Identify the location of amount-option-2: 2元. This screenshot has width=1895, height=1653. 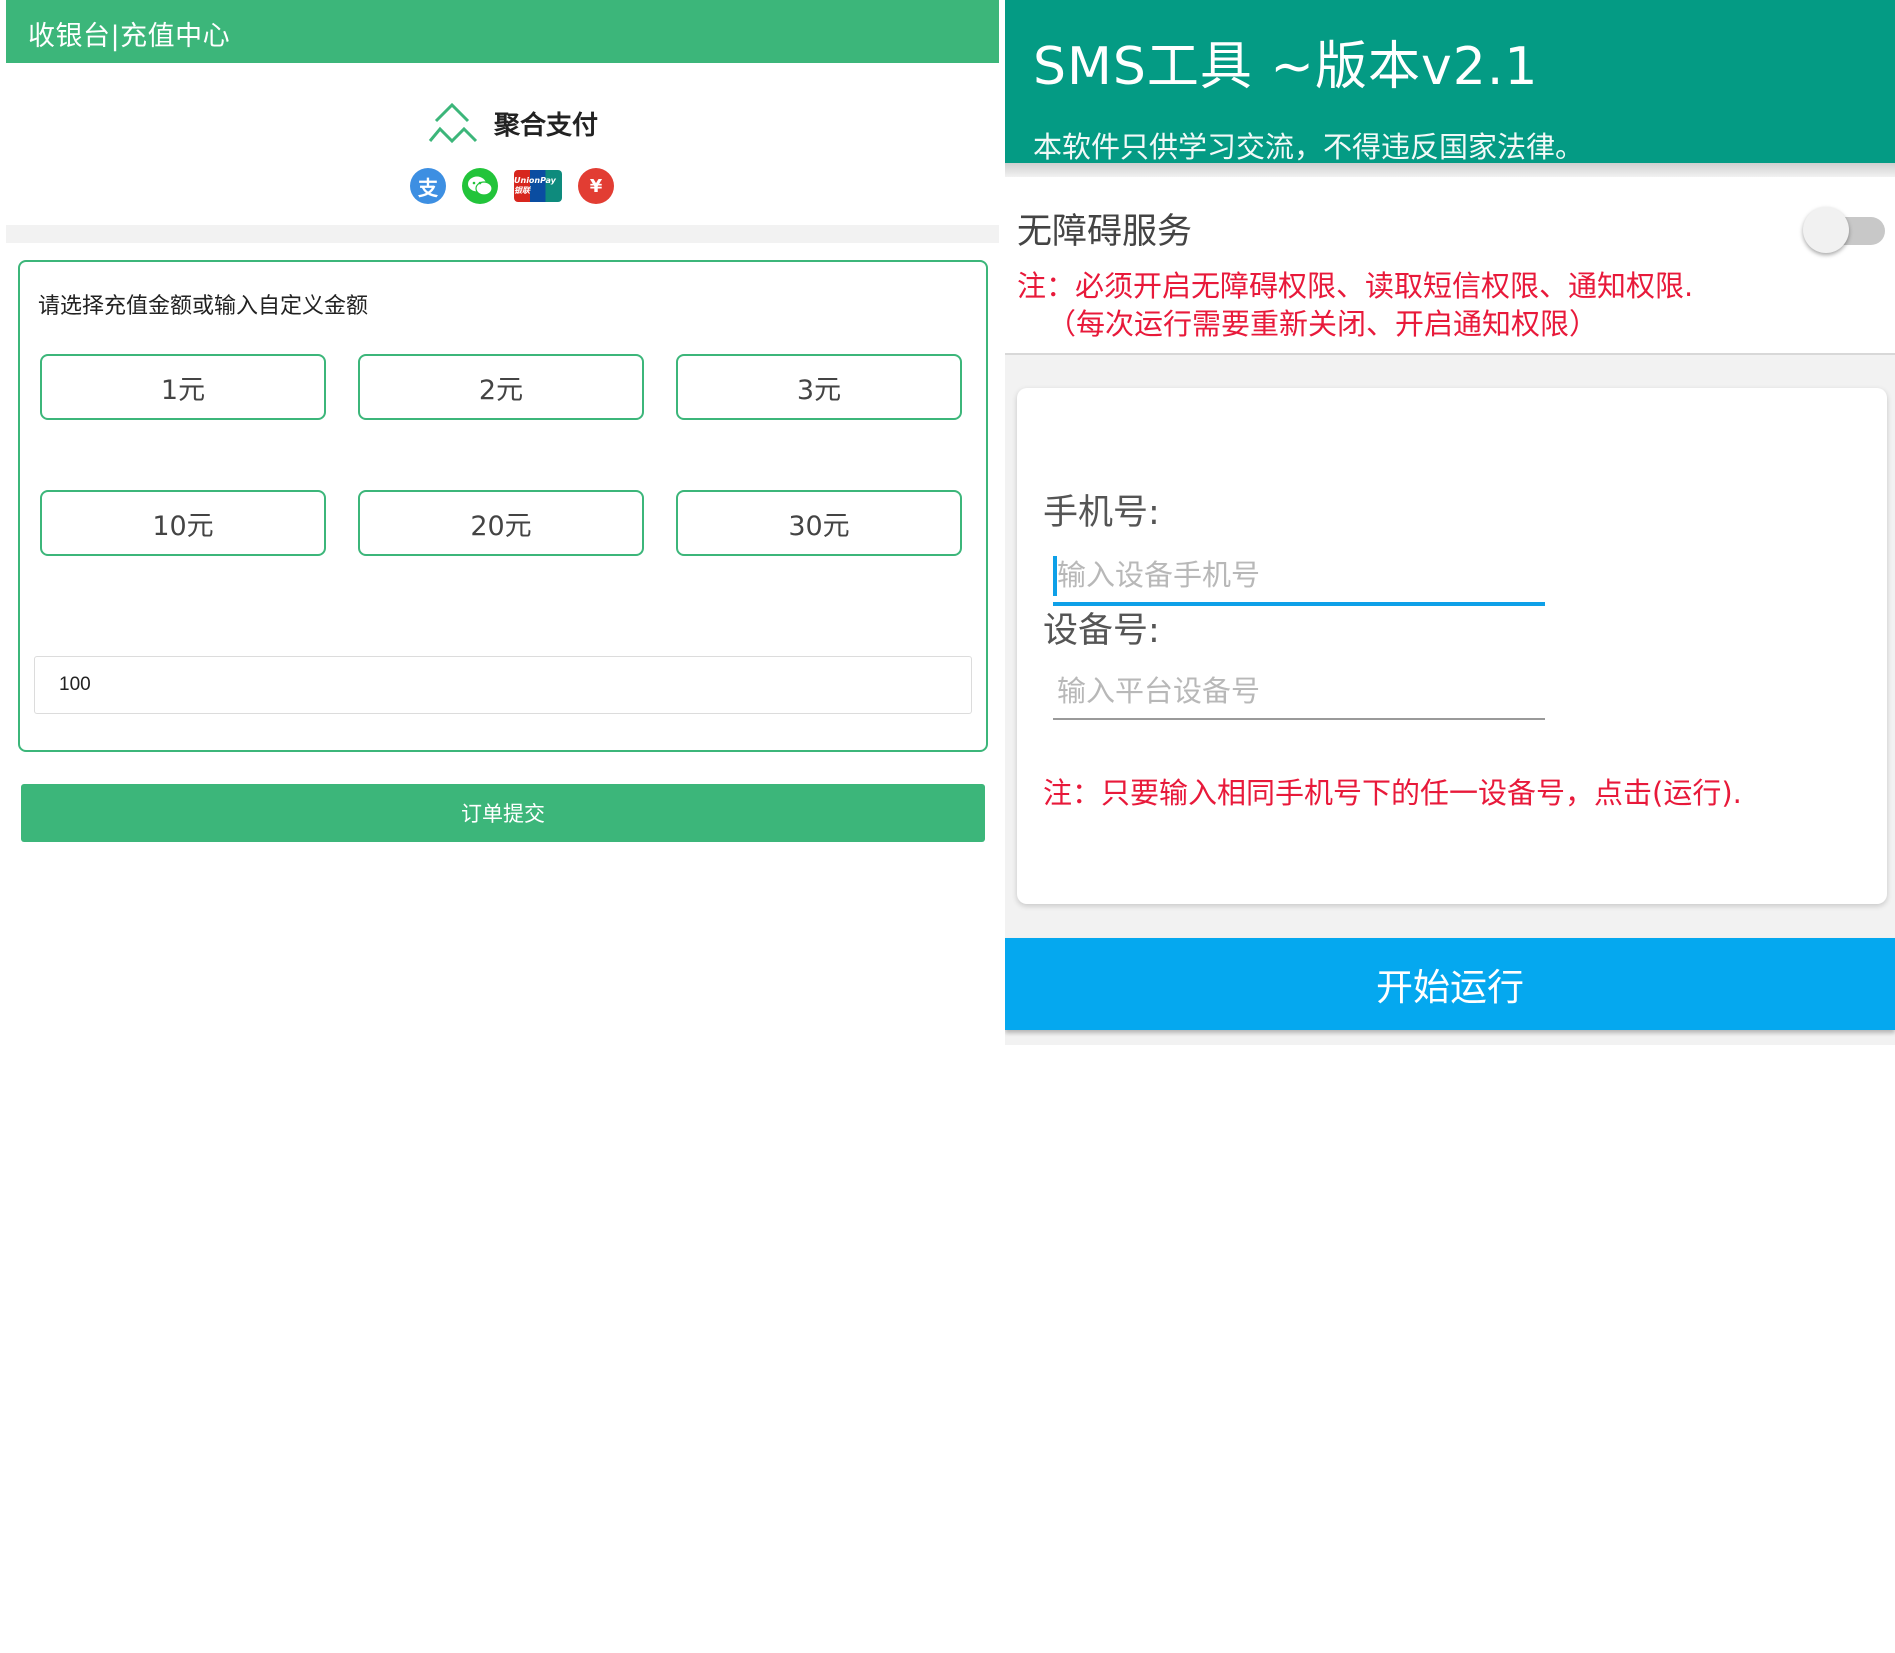
(501, 387).